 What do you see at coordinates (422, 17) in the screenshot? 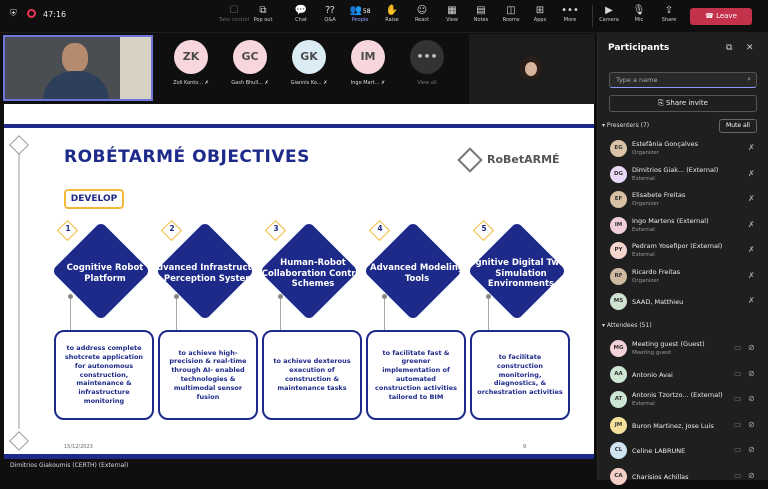
I see `react-button: ☺ React` at bounding box center [422, 17].